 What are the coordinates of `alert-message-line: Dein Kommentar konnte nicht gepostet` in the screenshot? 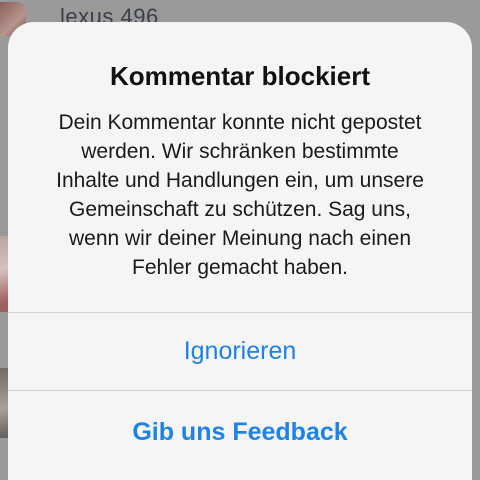 It's located at (240, 122).